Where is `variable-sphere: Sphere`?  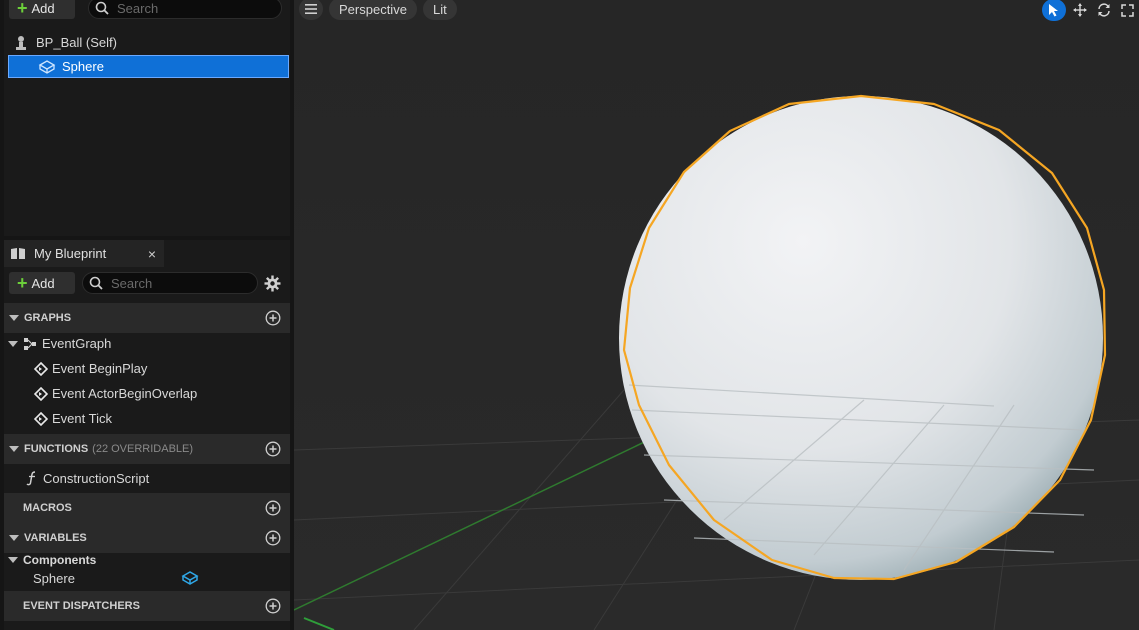 variable-sphere: Sphere is located at coordinates (118, 578).